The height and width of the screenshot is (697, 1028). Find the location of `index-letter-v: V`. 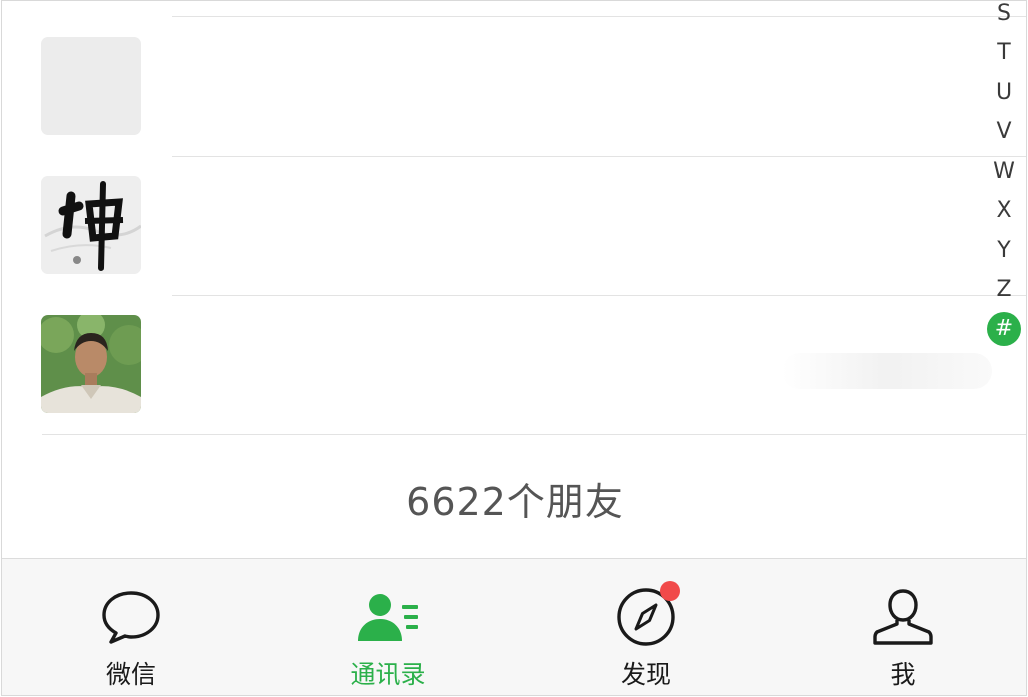

index-letter-v: V is located at coordinates (1004, 132).